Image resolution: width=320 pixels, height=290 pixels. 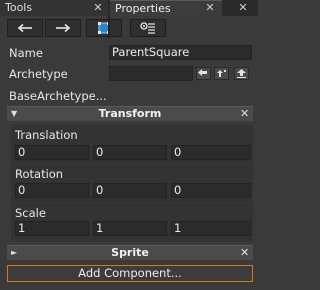 I want to click on transform-section-header: ▼ Transform ✕, so click(x=130, y=113).